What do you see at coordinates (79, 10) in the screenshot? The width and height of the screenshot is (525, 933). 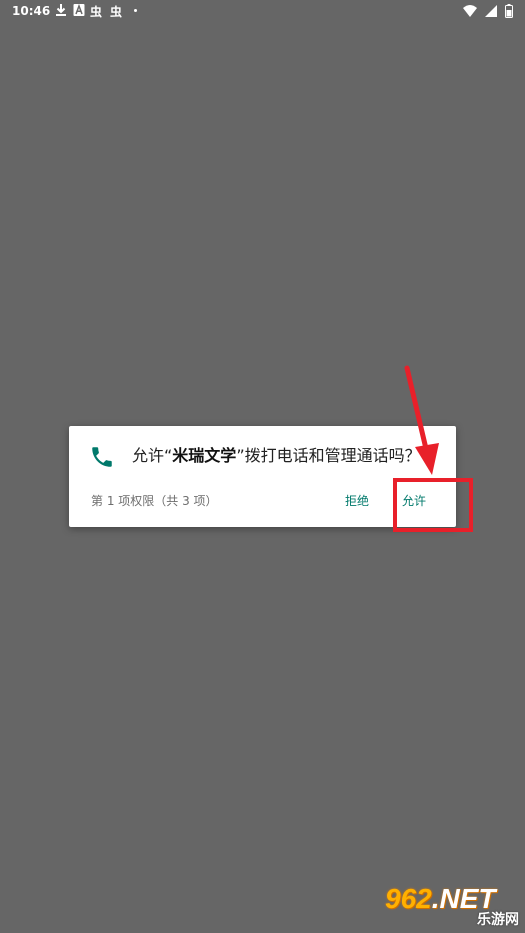 I see `a-icon` at bounding box center [79, 10].